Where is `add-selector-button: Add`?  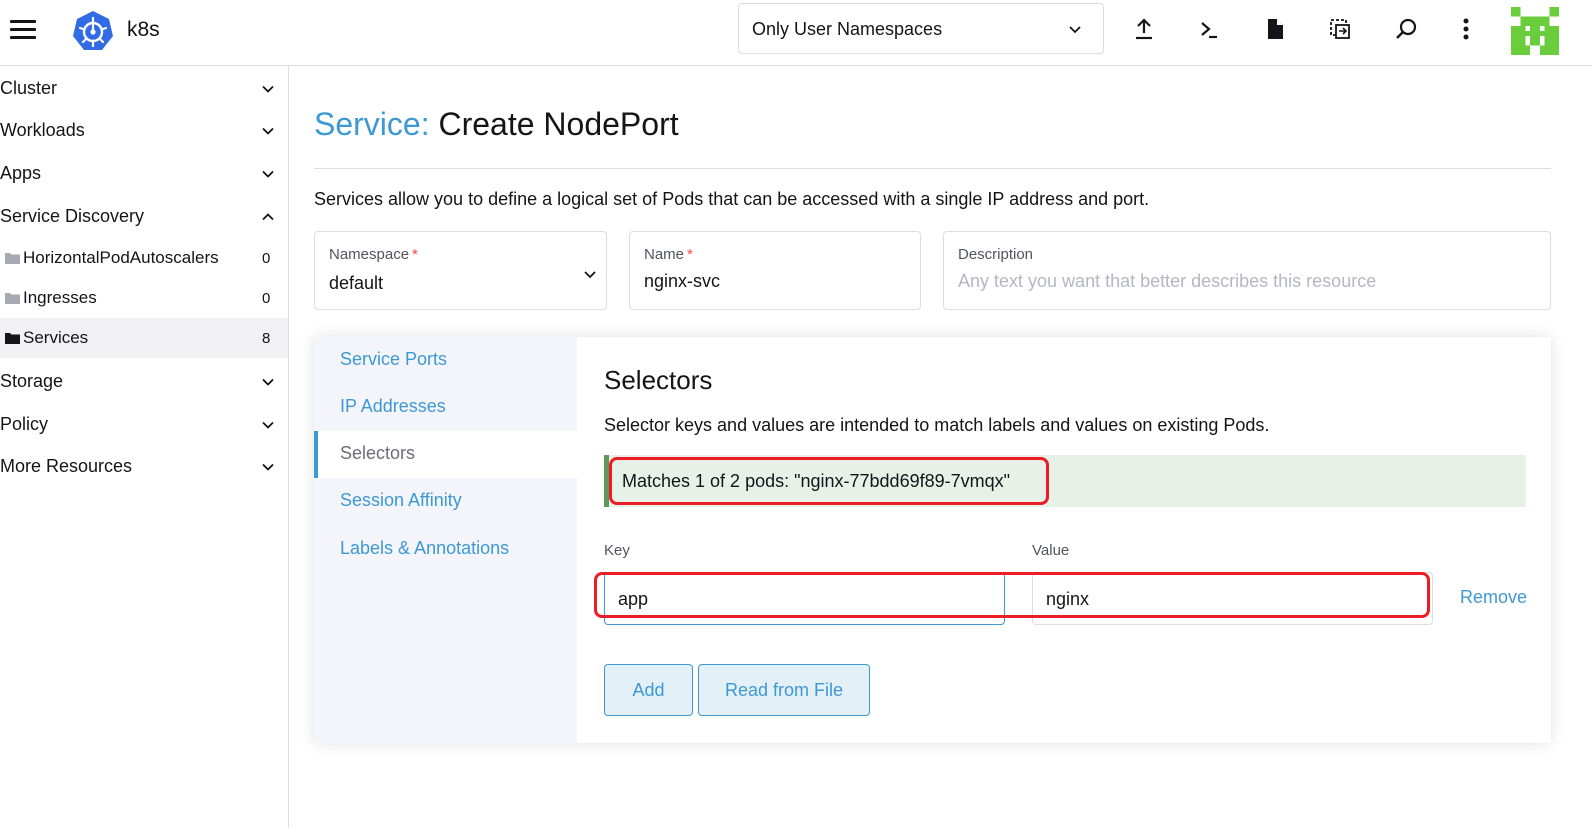
add-selector-button: Add is located at coordinates (648, 690).